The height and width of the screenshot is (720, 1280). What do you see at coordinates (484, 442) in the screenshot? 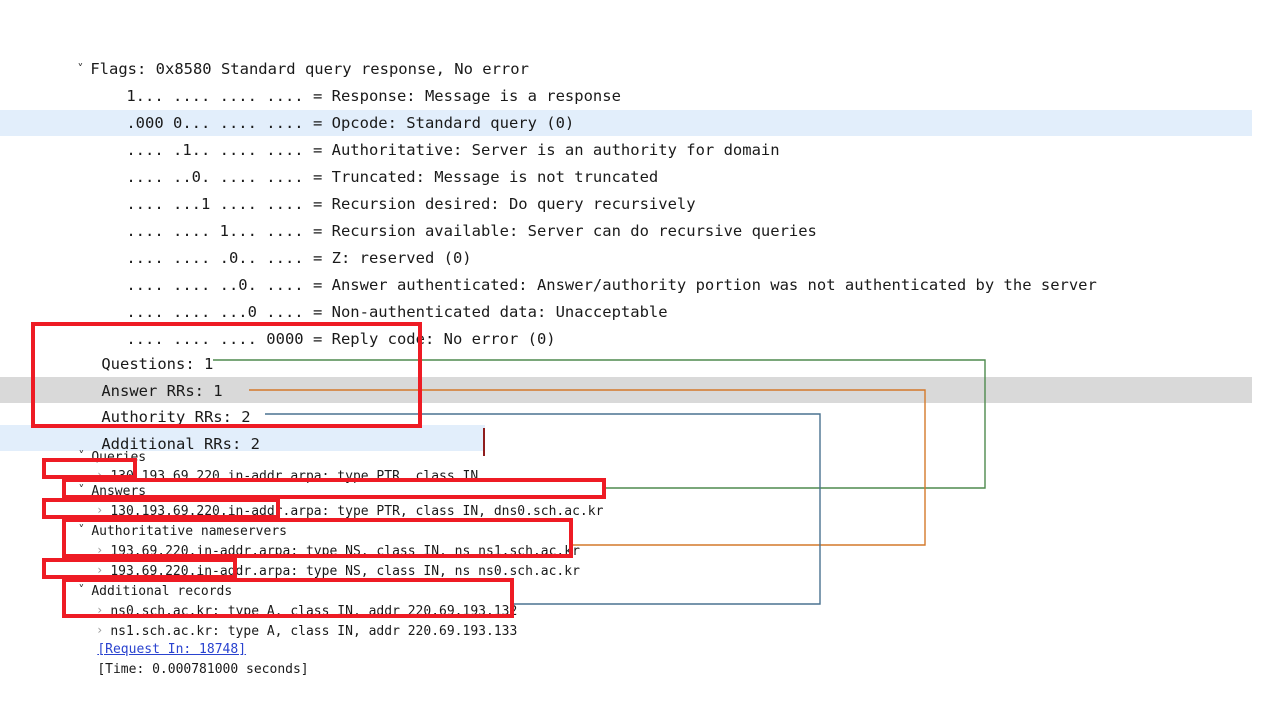
I see `text-caret` at bounding box center [484, 442].